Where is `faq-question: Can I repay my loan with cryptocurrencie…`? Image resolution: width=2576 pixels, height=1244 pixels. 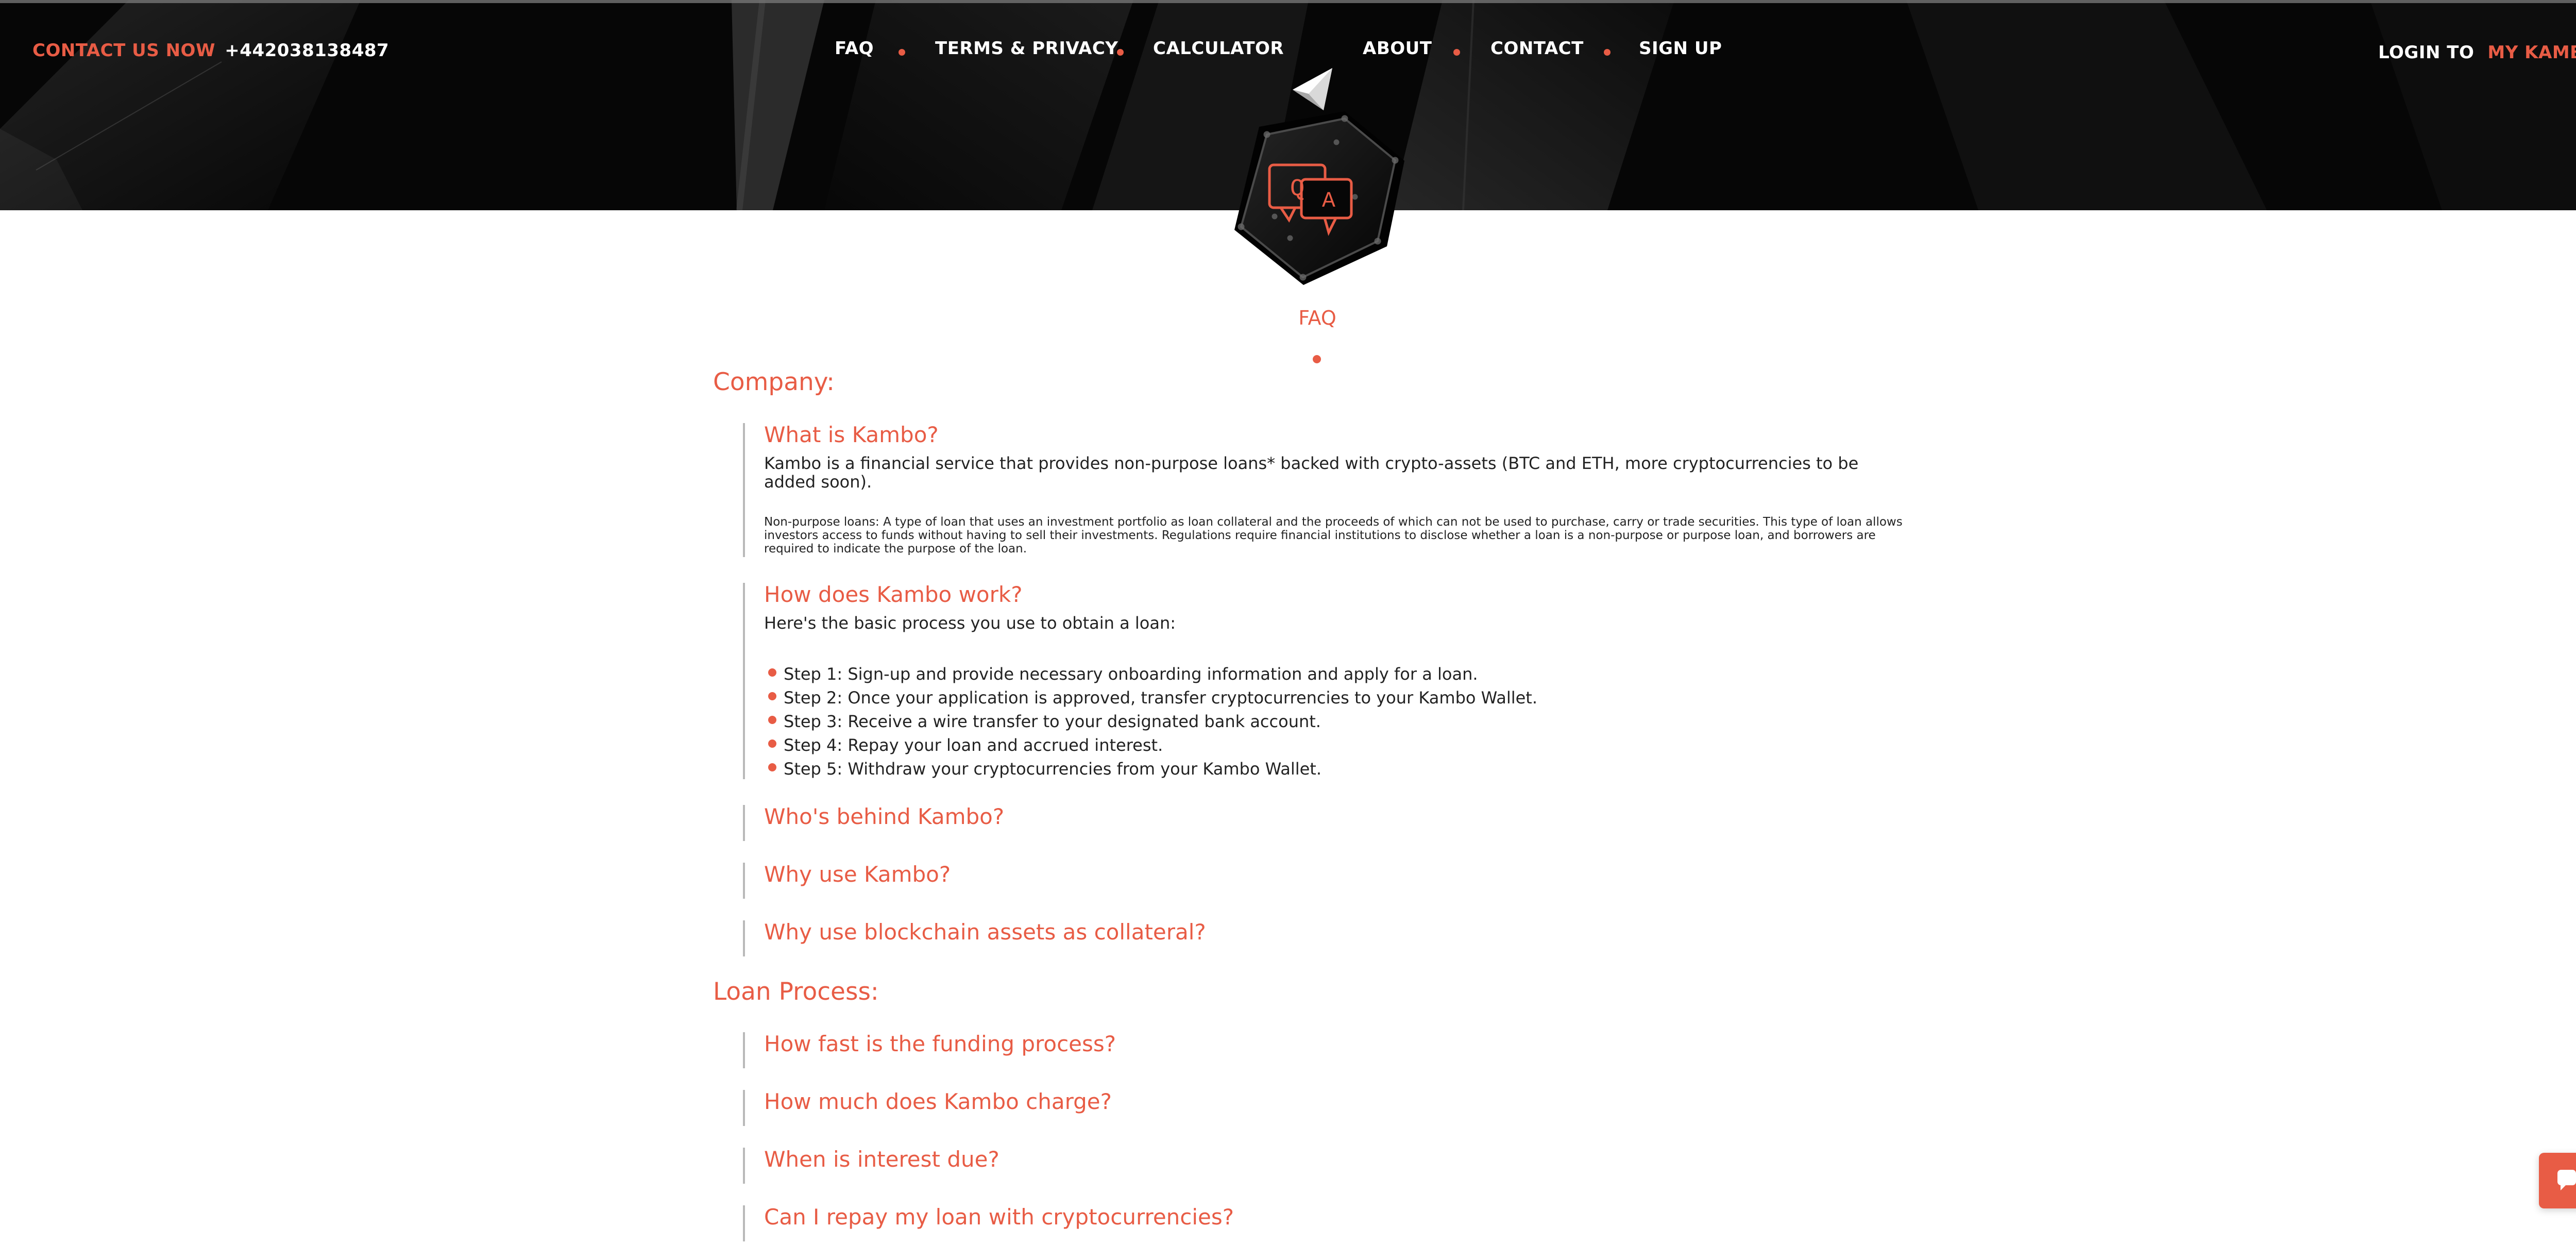 faq-question: Can I repay my loan with cryptocurrencie… is located at coordinates (1336, 1217).